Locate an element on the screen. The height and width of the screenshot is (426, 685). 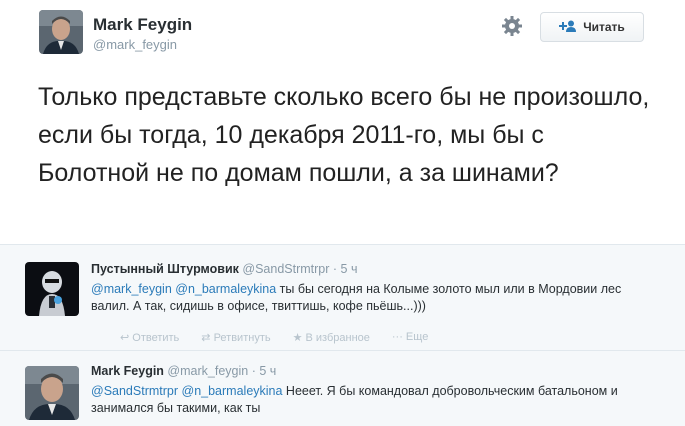
author-handle: @mark_feygin is located at coordinates (135, 44).